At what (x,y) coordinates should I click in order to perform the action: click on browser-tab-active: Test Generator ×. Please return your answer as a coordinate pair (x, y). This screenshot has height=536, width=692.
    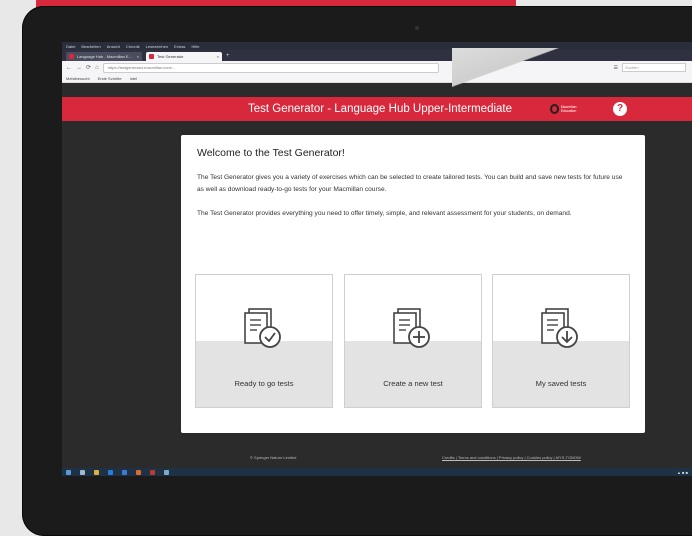
    Looking at the image, I should click on (184, 56).